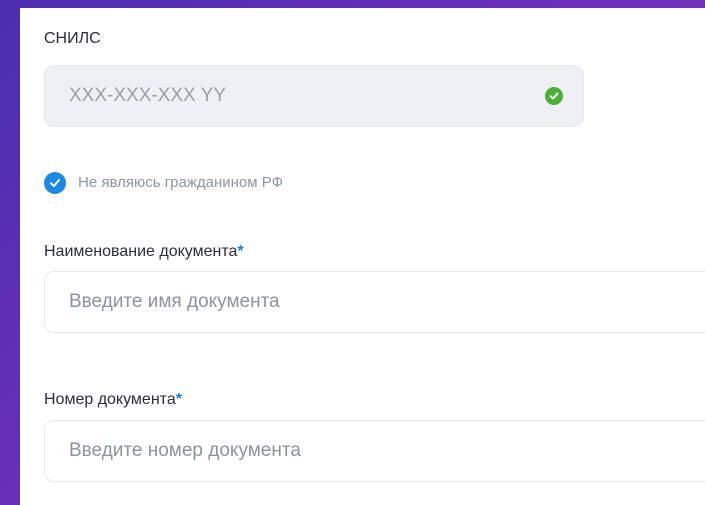  What do you see at coordinates (185, 450) in the screenshot?
I see `document-number-placeholder: Введите номер документа` at bounding box center [185, 450].